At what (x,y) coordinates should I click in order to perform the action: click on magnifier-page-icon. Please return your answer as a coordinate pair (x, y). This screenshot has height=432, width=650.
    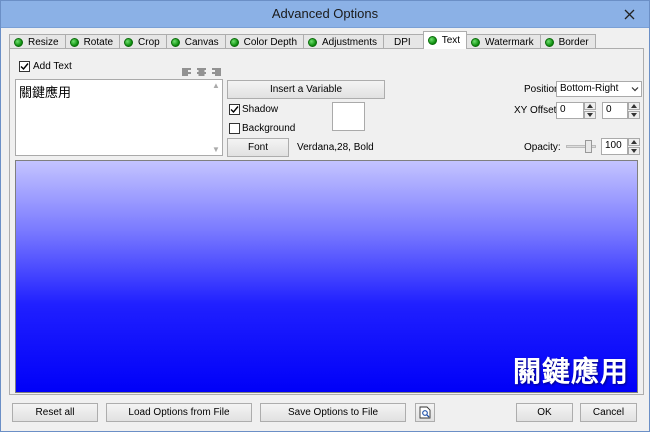
    Looking at the image, I should click on (425, 412).